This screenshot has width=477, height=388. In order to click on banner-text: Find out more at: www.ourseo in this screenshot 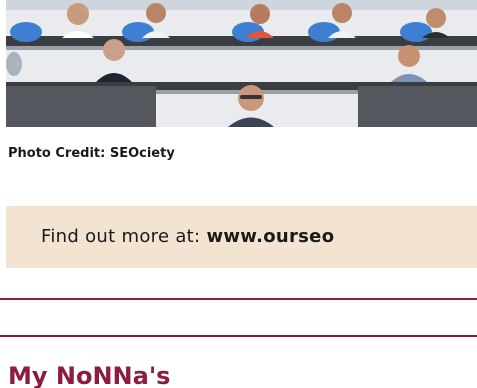, I will do `click(187, 236)`.